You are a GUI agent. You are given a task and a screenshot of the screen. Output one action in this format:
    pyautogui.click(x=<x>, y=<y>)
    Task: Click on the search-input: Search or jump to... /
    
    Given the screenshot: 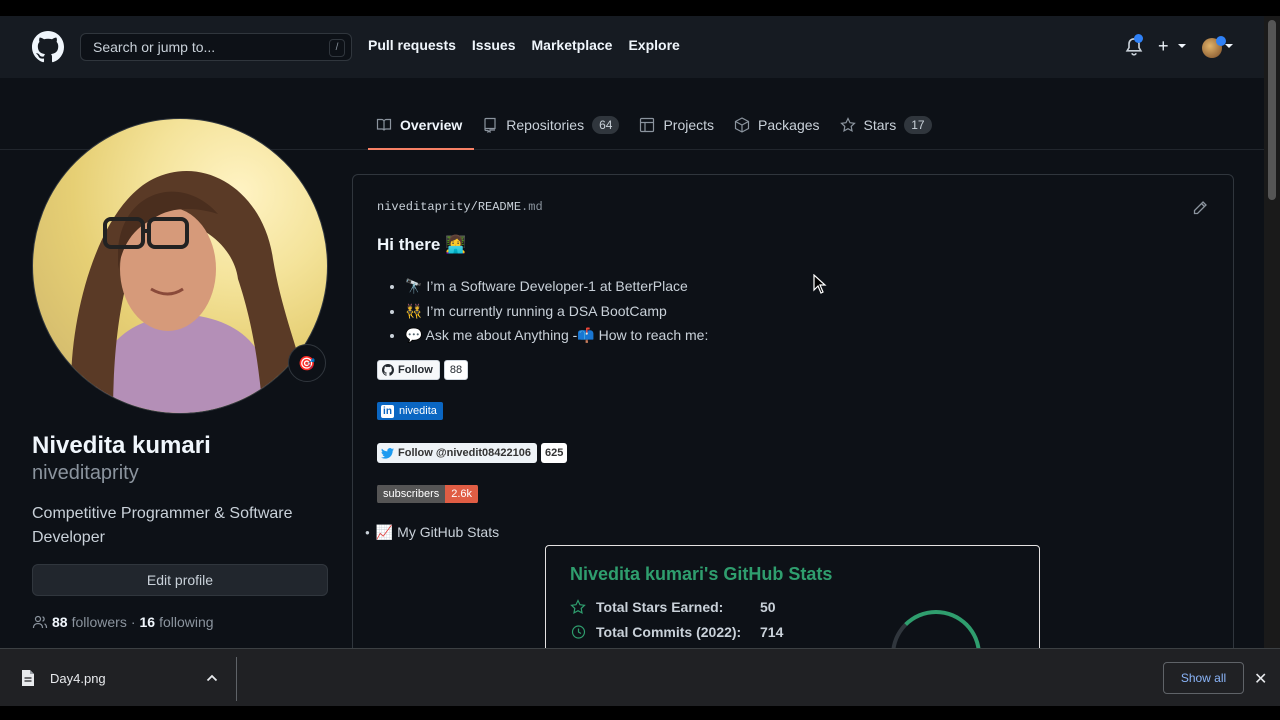 What is the action you would take?
    pyautogui.click(x=216, y=47)
    